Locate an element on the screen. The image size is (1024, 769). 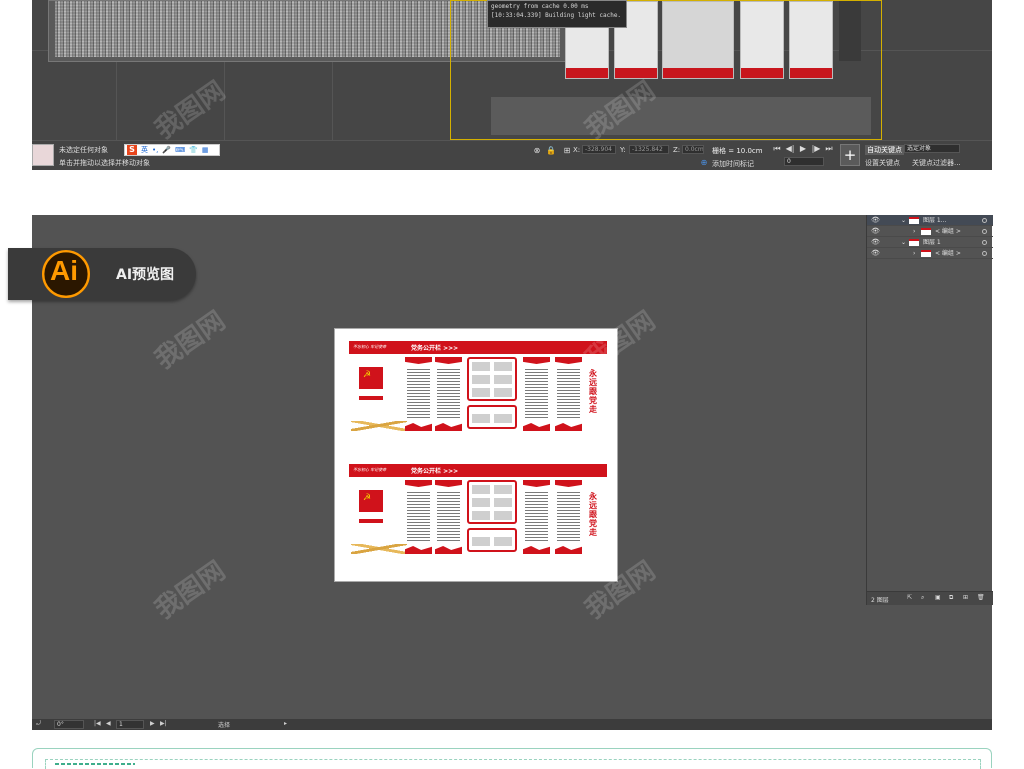
go-to-start-icon: ⏮ is located at coordinates (777, 149).